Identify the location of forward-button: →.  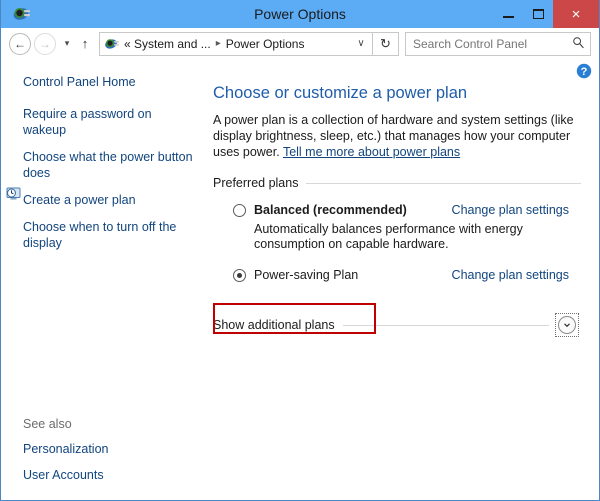
(45, 43).